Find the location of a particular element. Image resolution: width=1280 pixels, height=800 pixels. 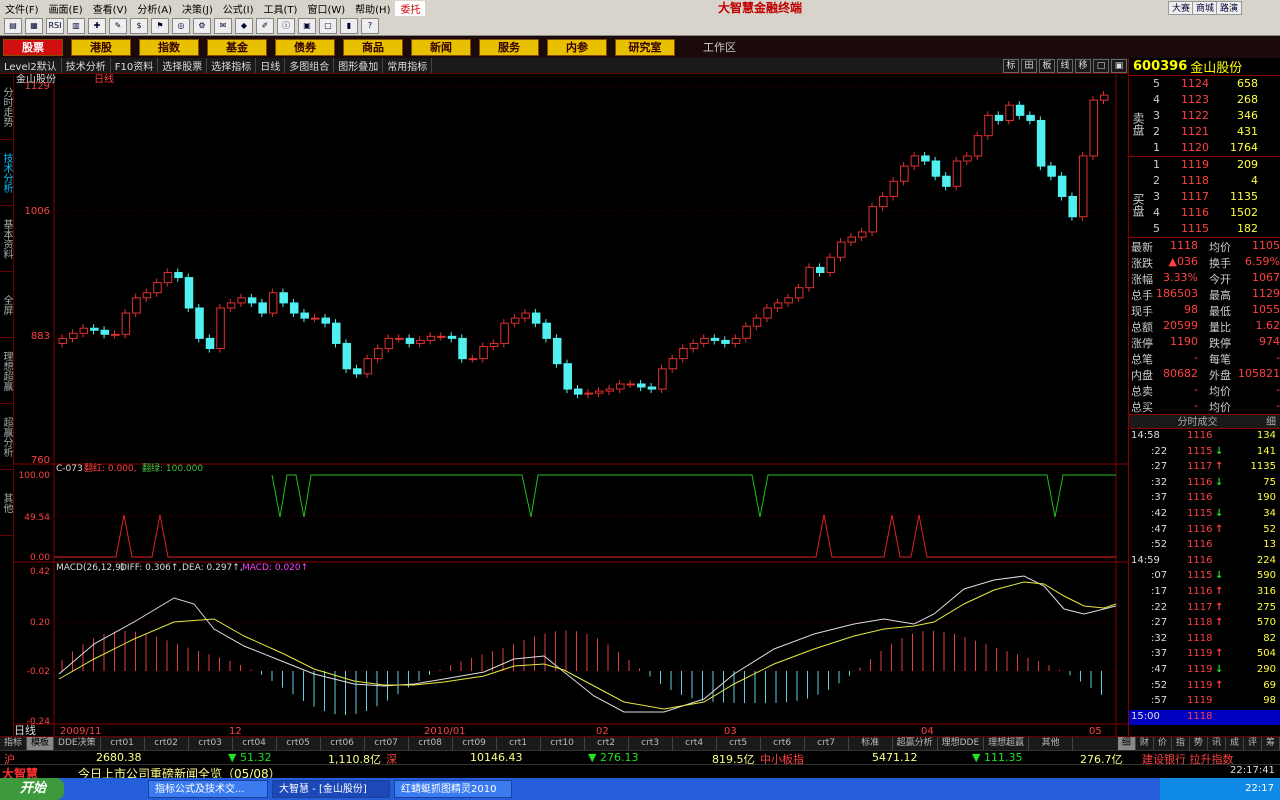

image-icon: ▦ is located at coordinates (34, 25).